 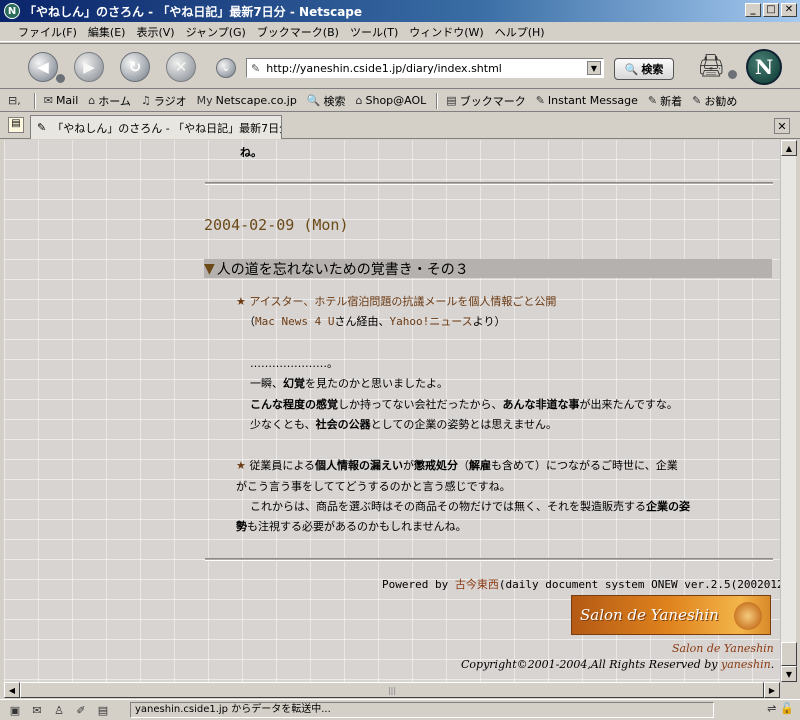 I want to click on composer-icon: ✐, so click(x=81, y=710).